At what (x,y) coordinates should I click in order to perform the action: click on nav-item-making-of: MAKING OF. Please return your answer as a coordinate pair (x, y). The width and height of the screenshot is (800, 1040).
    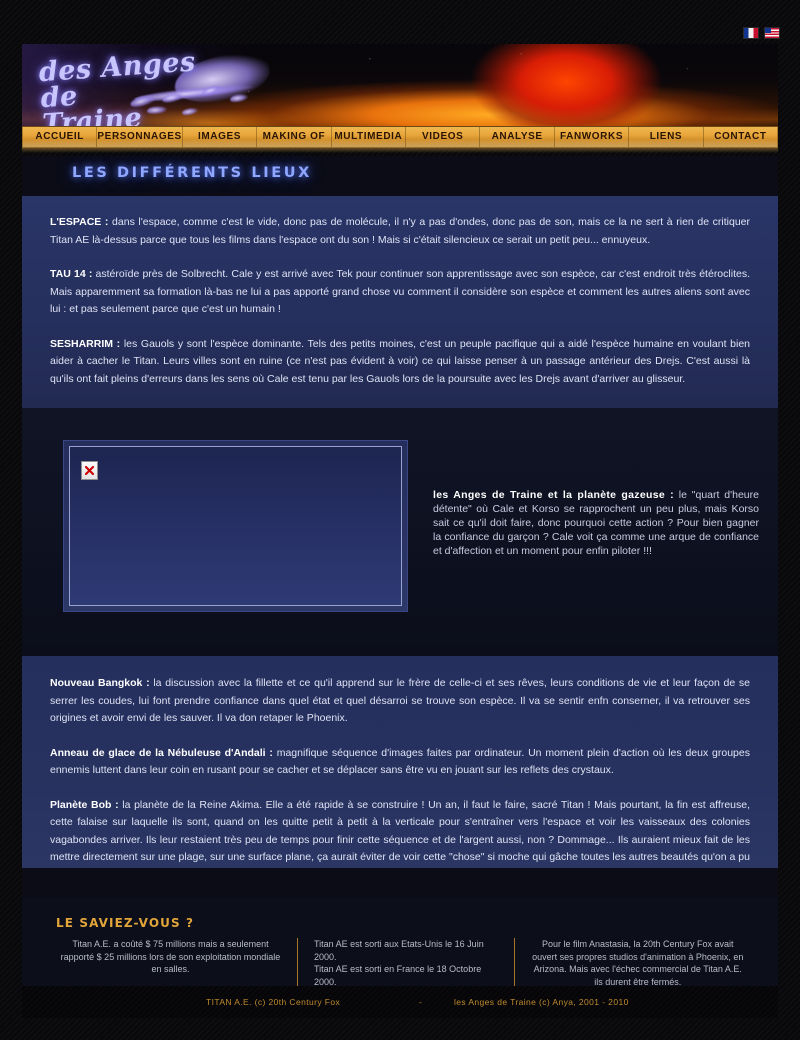
    Looking at the image, I should click on (294, 137).